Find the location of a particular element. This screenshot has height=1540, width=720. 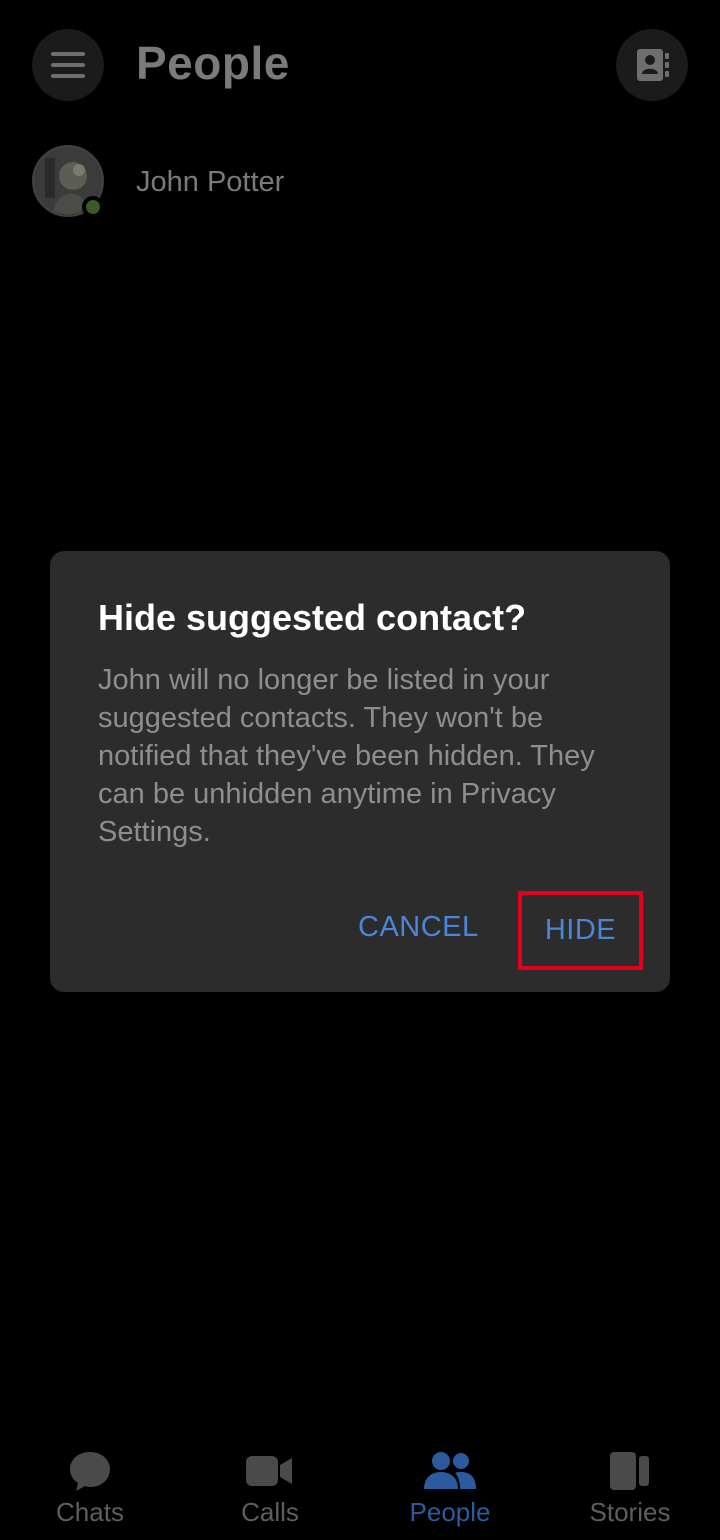

bottom-nav: Chats Calls People Stories is located at coordinates (360, 1487).